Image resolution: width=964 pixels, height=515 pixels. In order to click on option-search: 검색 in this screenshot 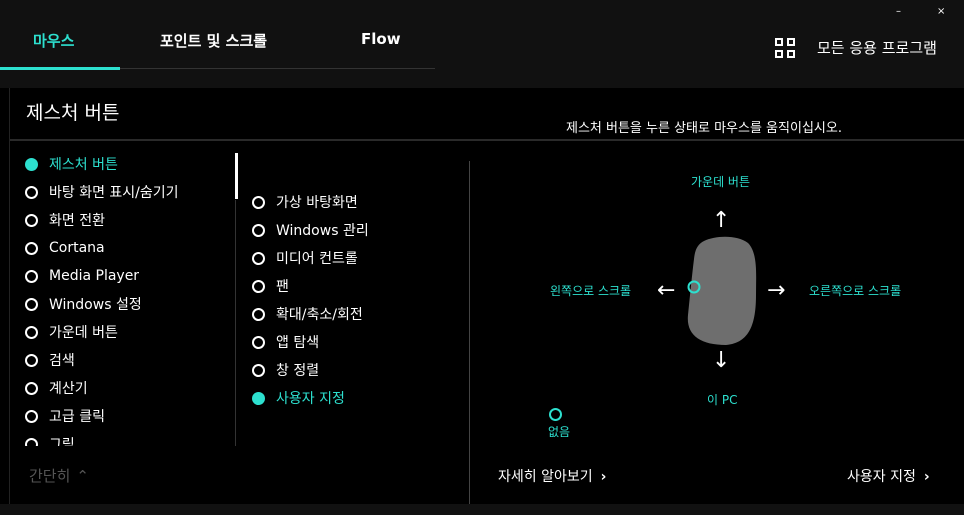, I will do `click(130, 360)`.